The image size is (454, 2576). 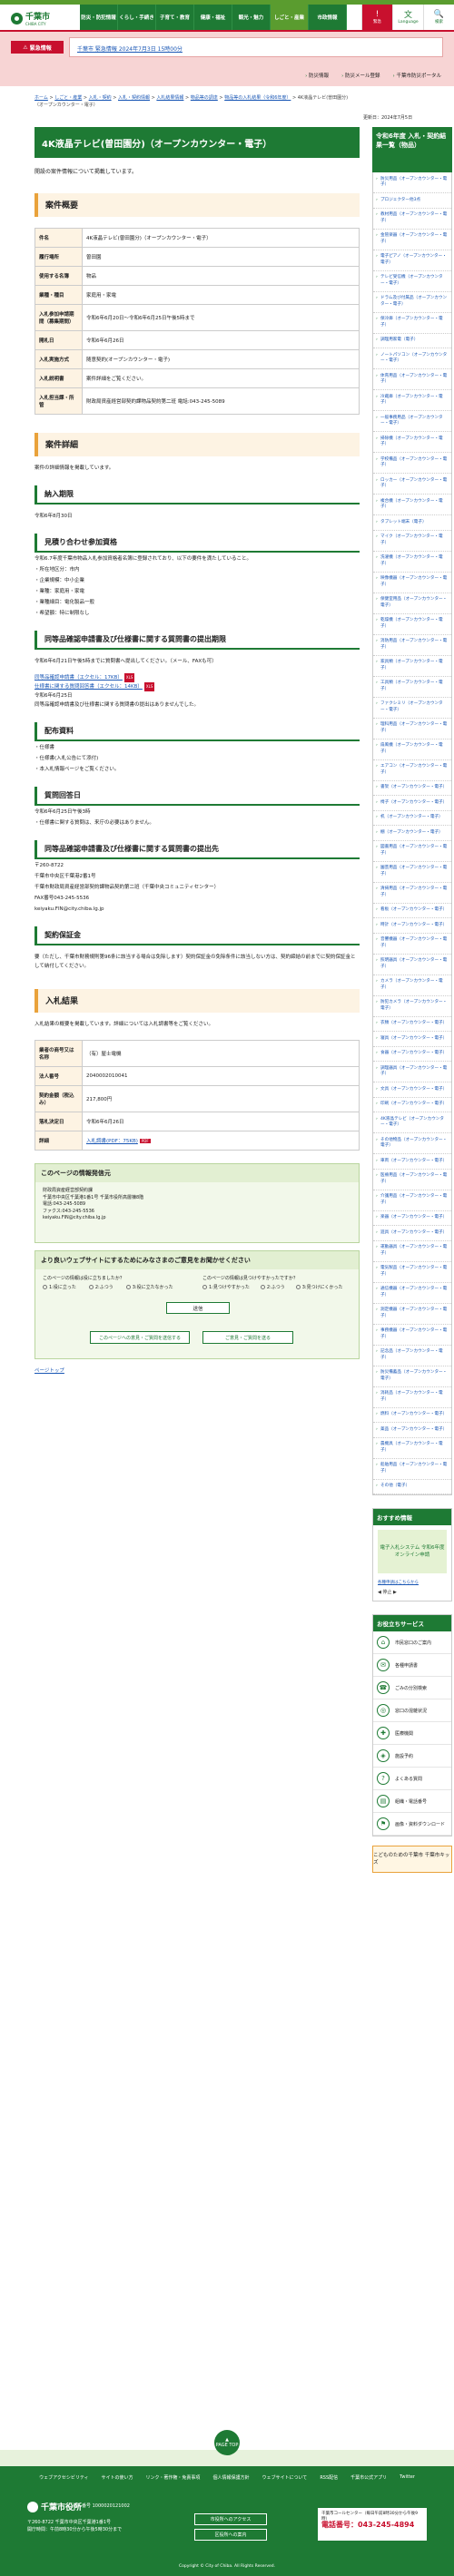 I want to click on sidebar-item: 扇風機（オープンカウンター・電子）, so click(x=412, y=749).